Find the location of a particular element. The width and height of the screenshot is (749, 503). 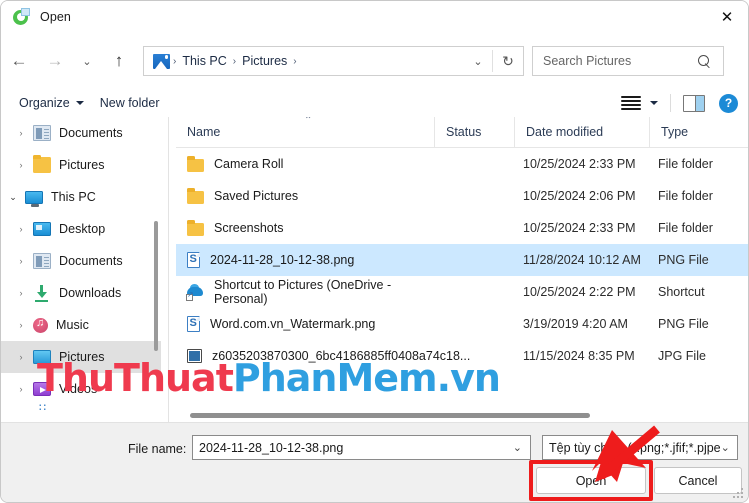

sidebar-item-videos: › Videos is located at coordinates (81, 389).